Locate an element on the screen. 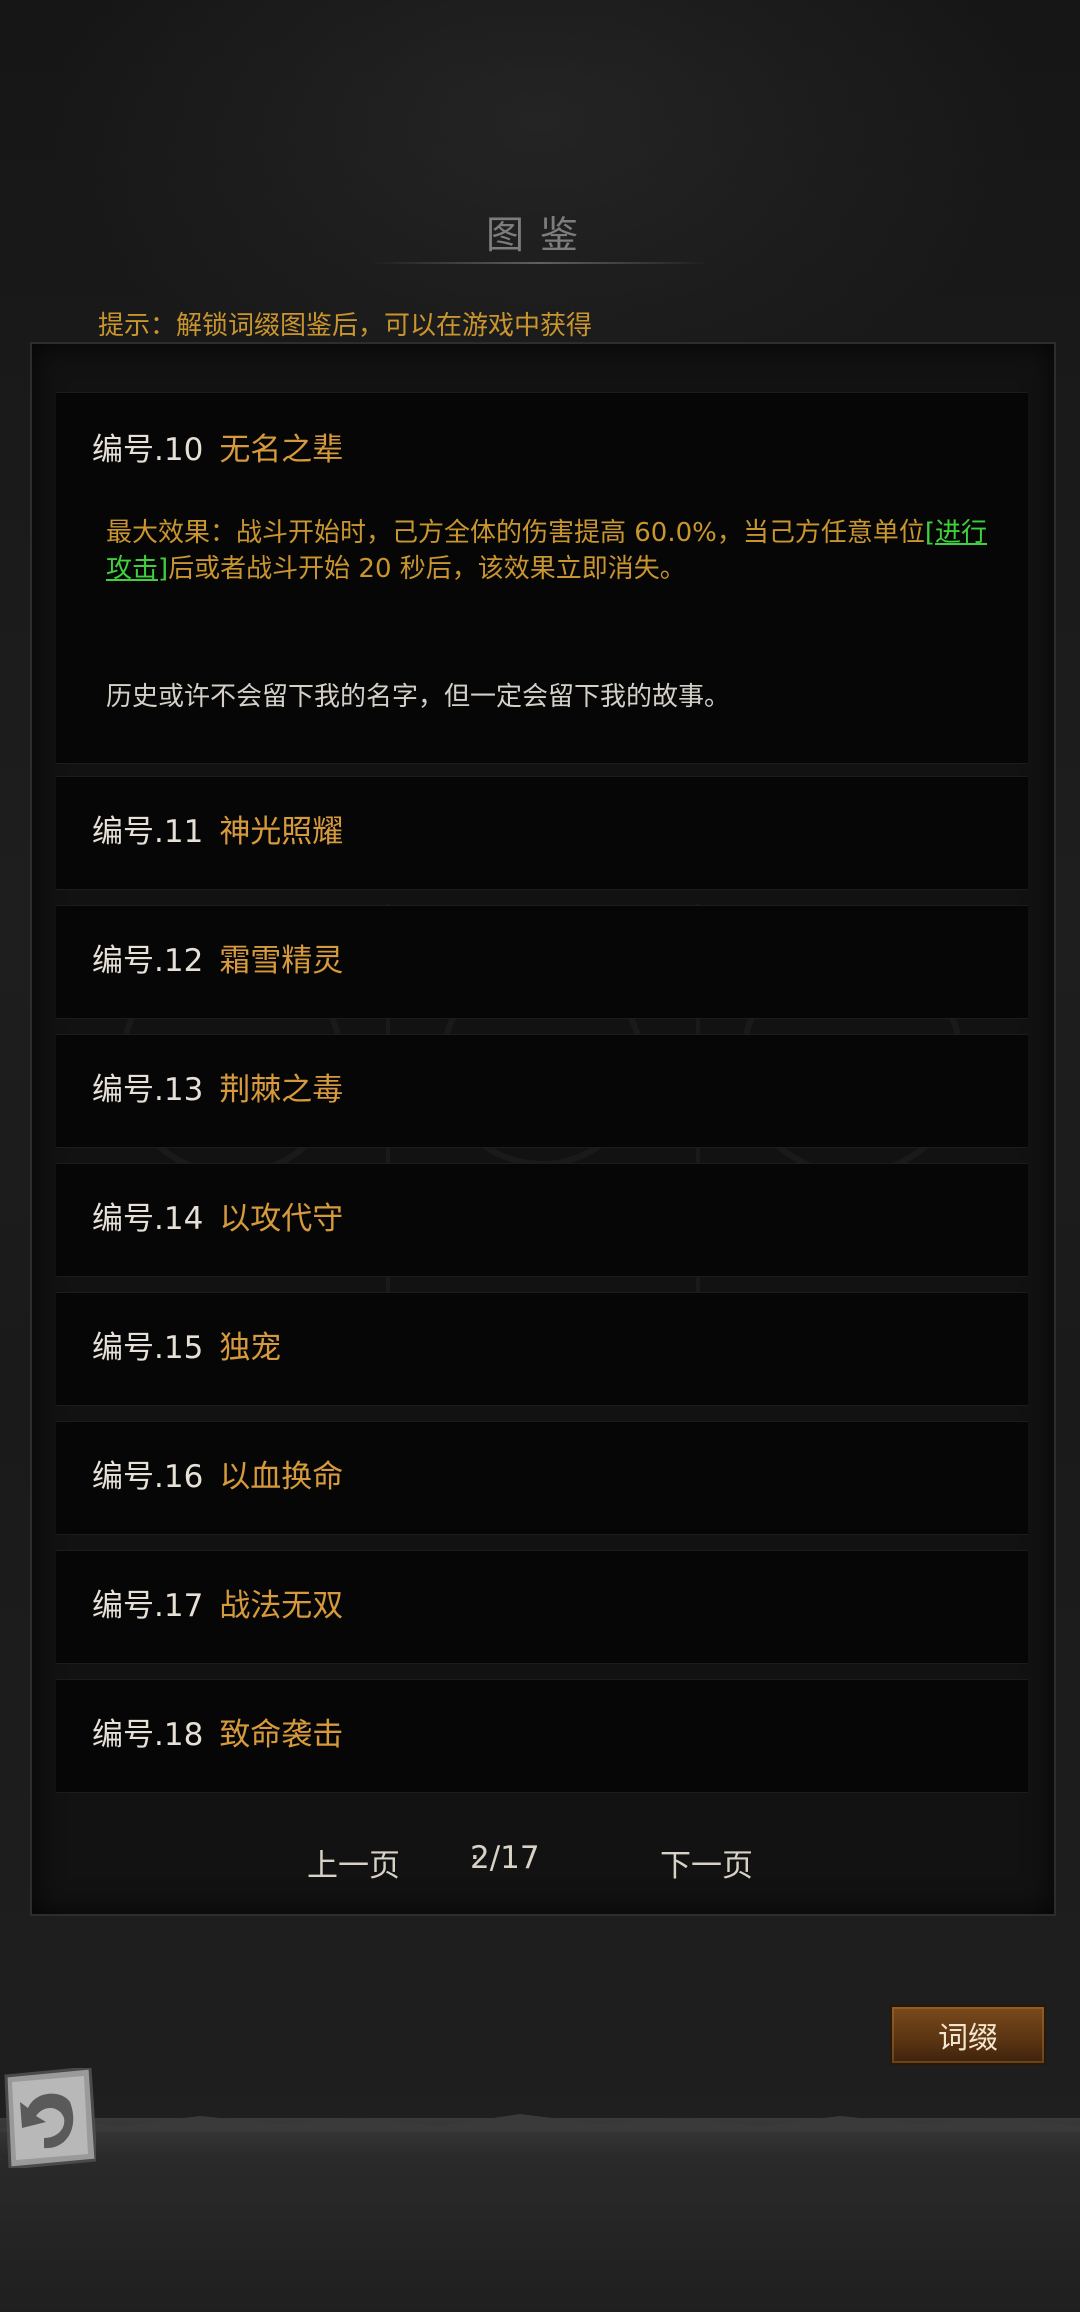 Image resolution: width=1080 pixels, height=2312 pixels. entry-number: 编号.13 is located at coordinates (148, 1090).